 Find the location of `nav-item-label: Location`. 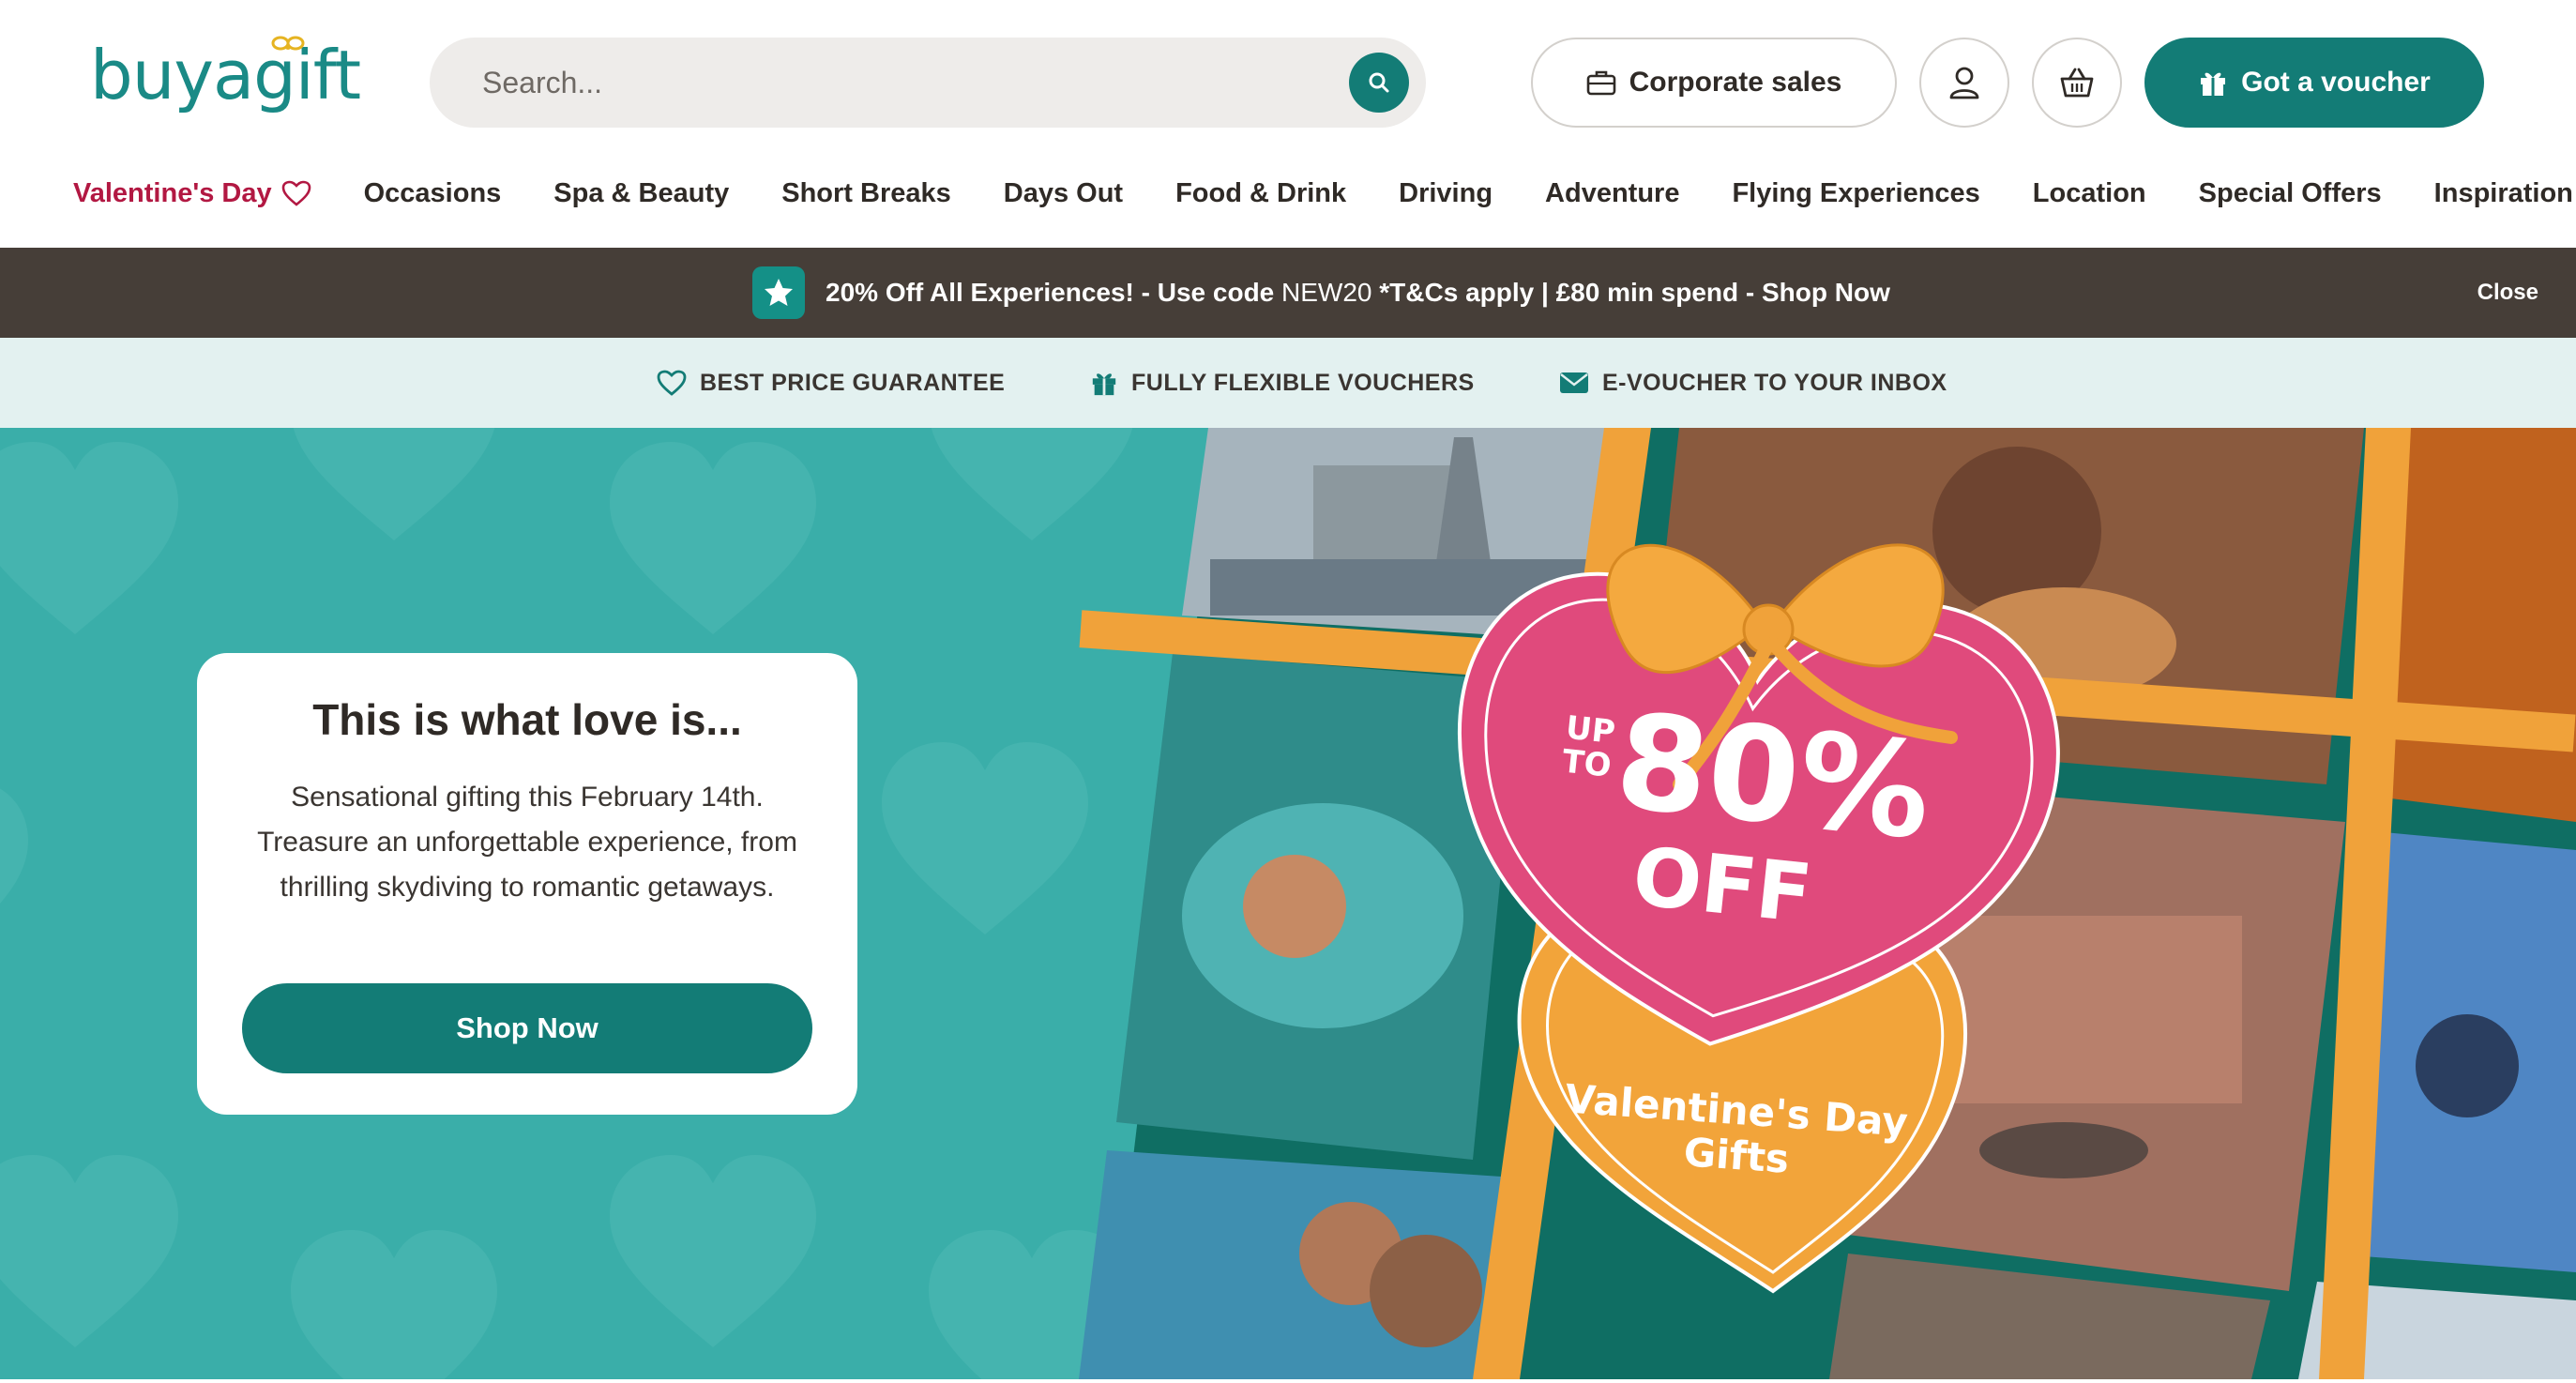

nav-item-label: Location is located at coordinates (2089, 193).